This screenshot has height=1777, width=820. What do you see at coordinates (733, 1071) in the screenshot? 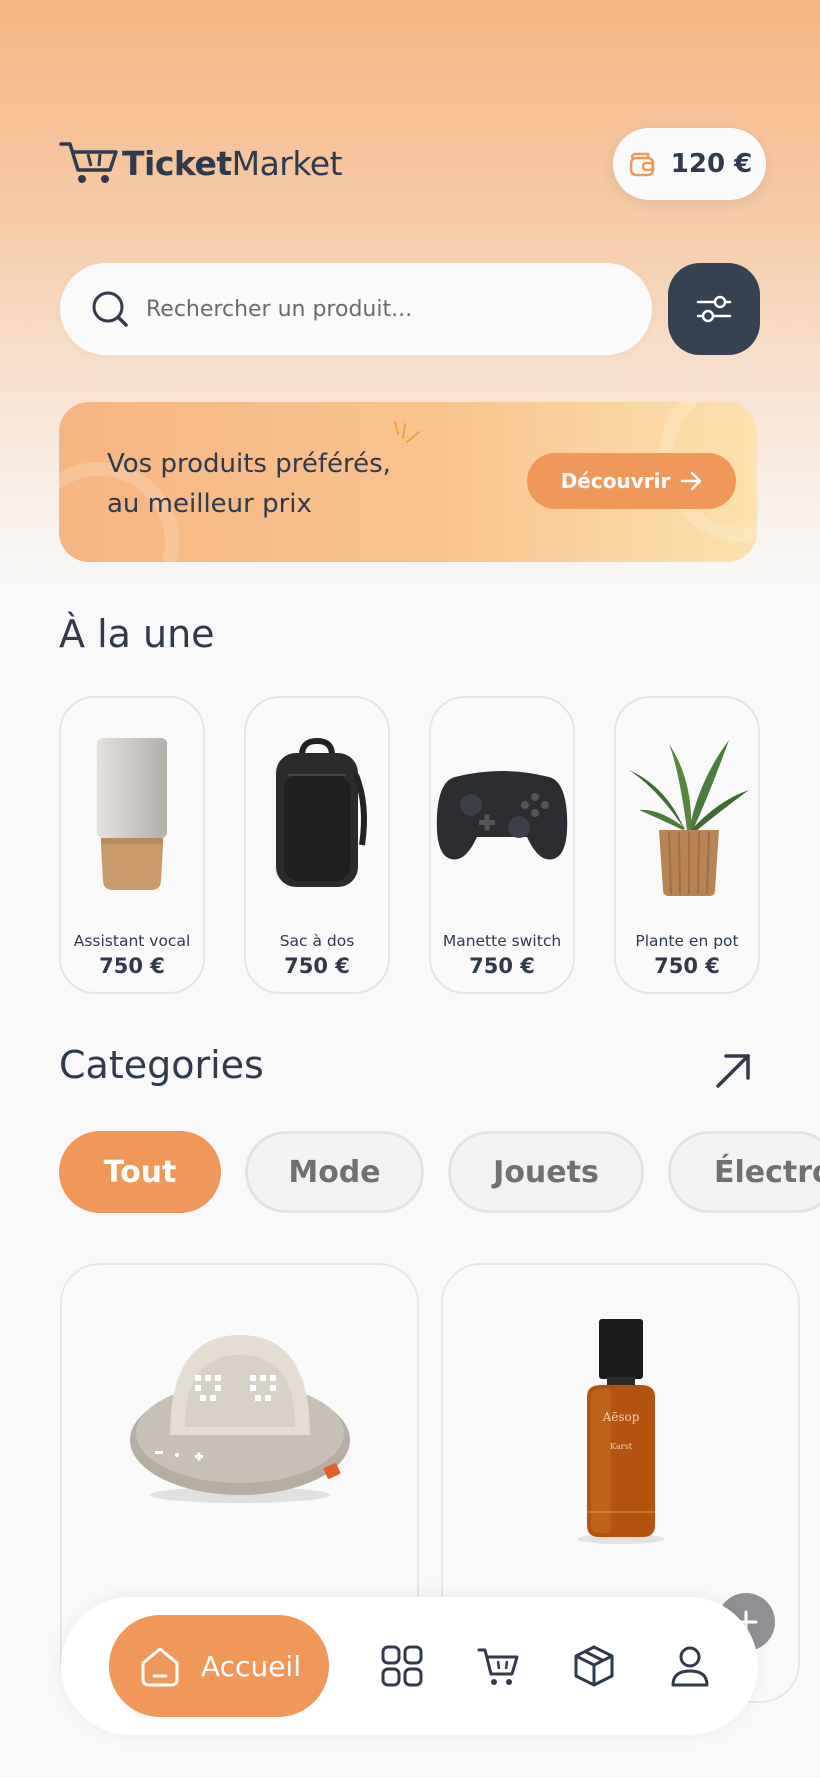
I see `arrow-up-right-icon` at bounding box center [733, 1071].